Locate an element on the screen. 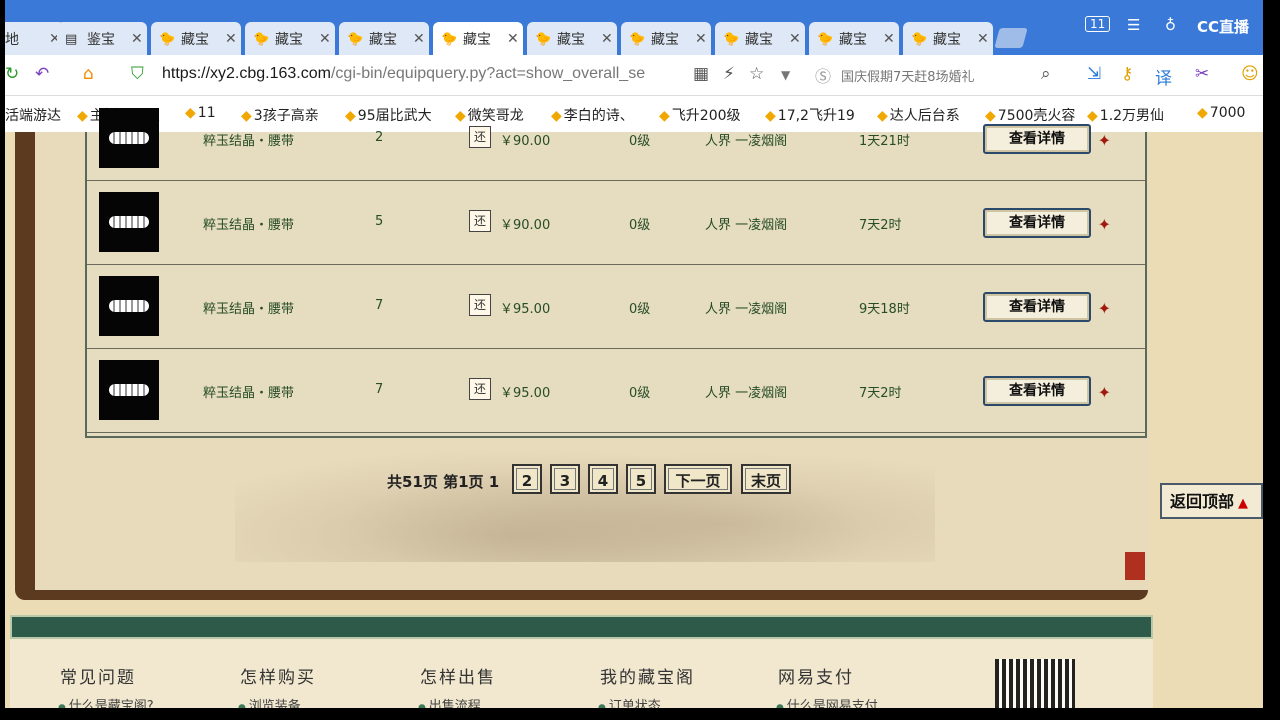 The image size is (1280, 720). footer-band is located at coordinates (581, 627).